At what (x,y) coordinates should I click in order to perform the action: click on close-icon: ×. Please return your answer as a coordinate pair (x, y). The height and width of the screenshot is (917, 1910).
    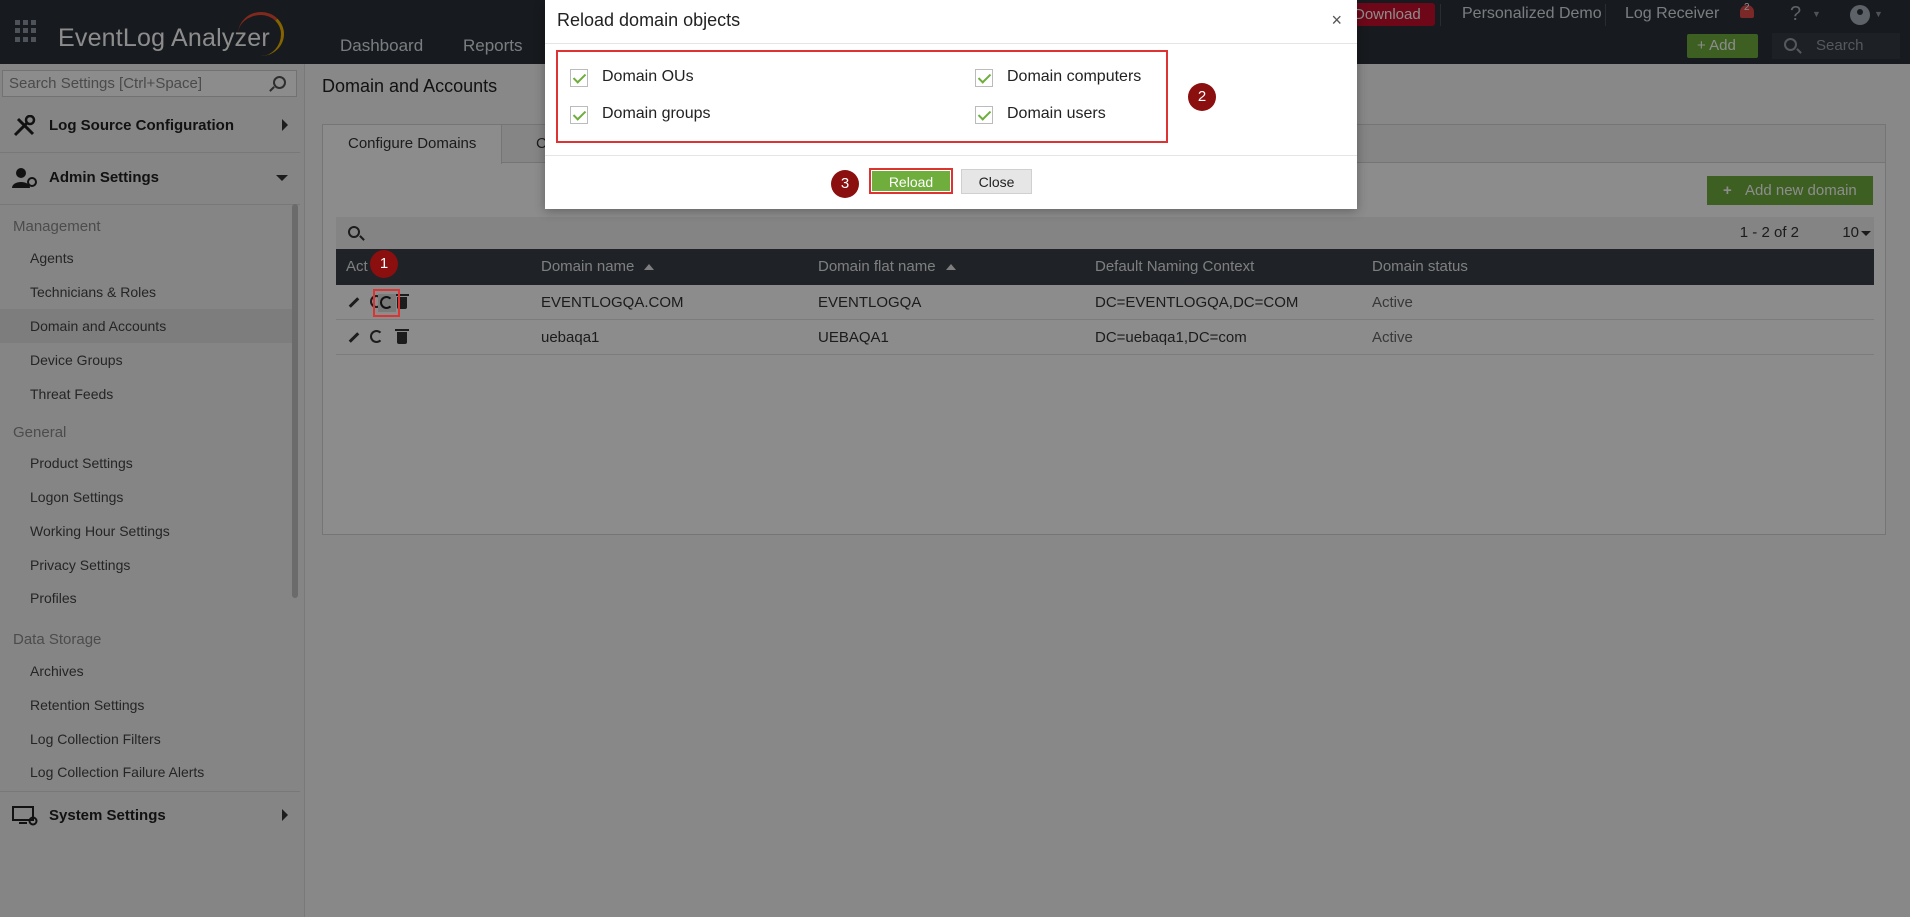
    Looking at the image, I should click on (1336, 20).